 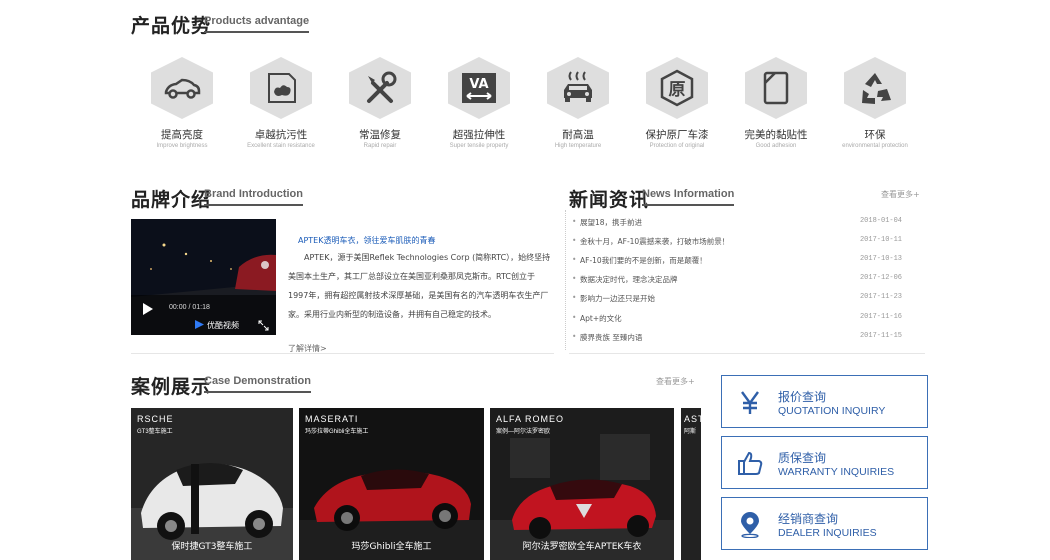 What do you see at coordinates (582, 484) in the screenshot?
I see `case-card: ALFA ROMEO 案例—阿尔法罗密欧 阿尔法罗密欧全车APTEK车衣` at bounding box center [582, 484].